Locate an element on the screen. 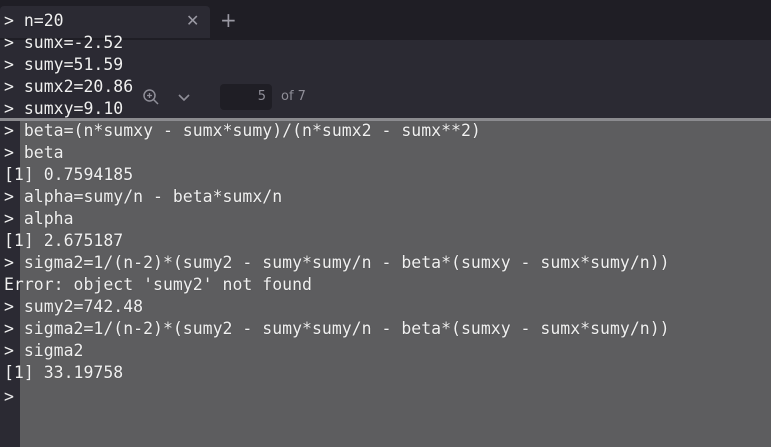 This screenshot has height=447, width=771. console-input-line: > sumxy=9.10 is located at coordinates (64, 108).